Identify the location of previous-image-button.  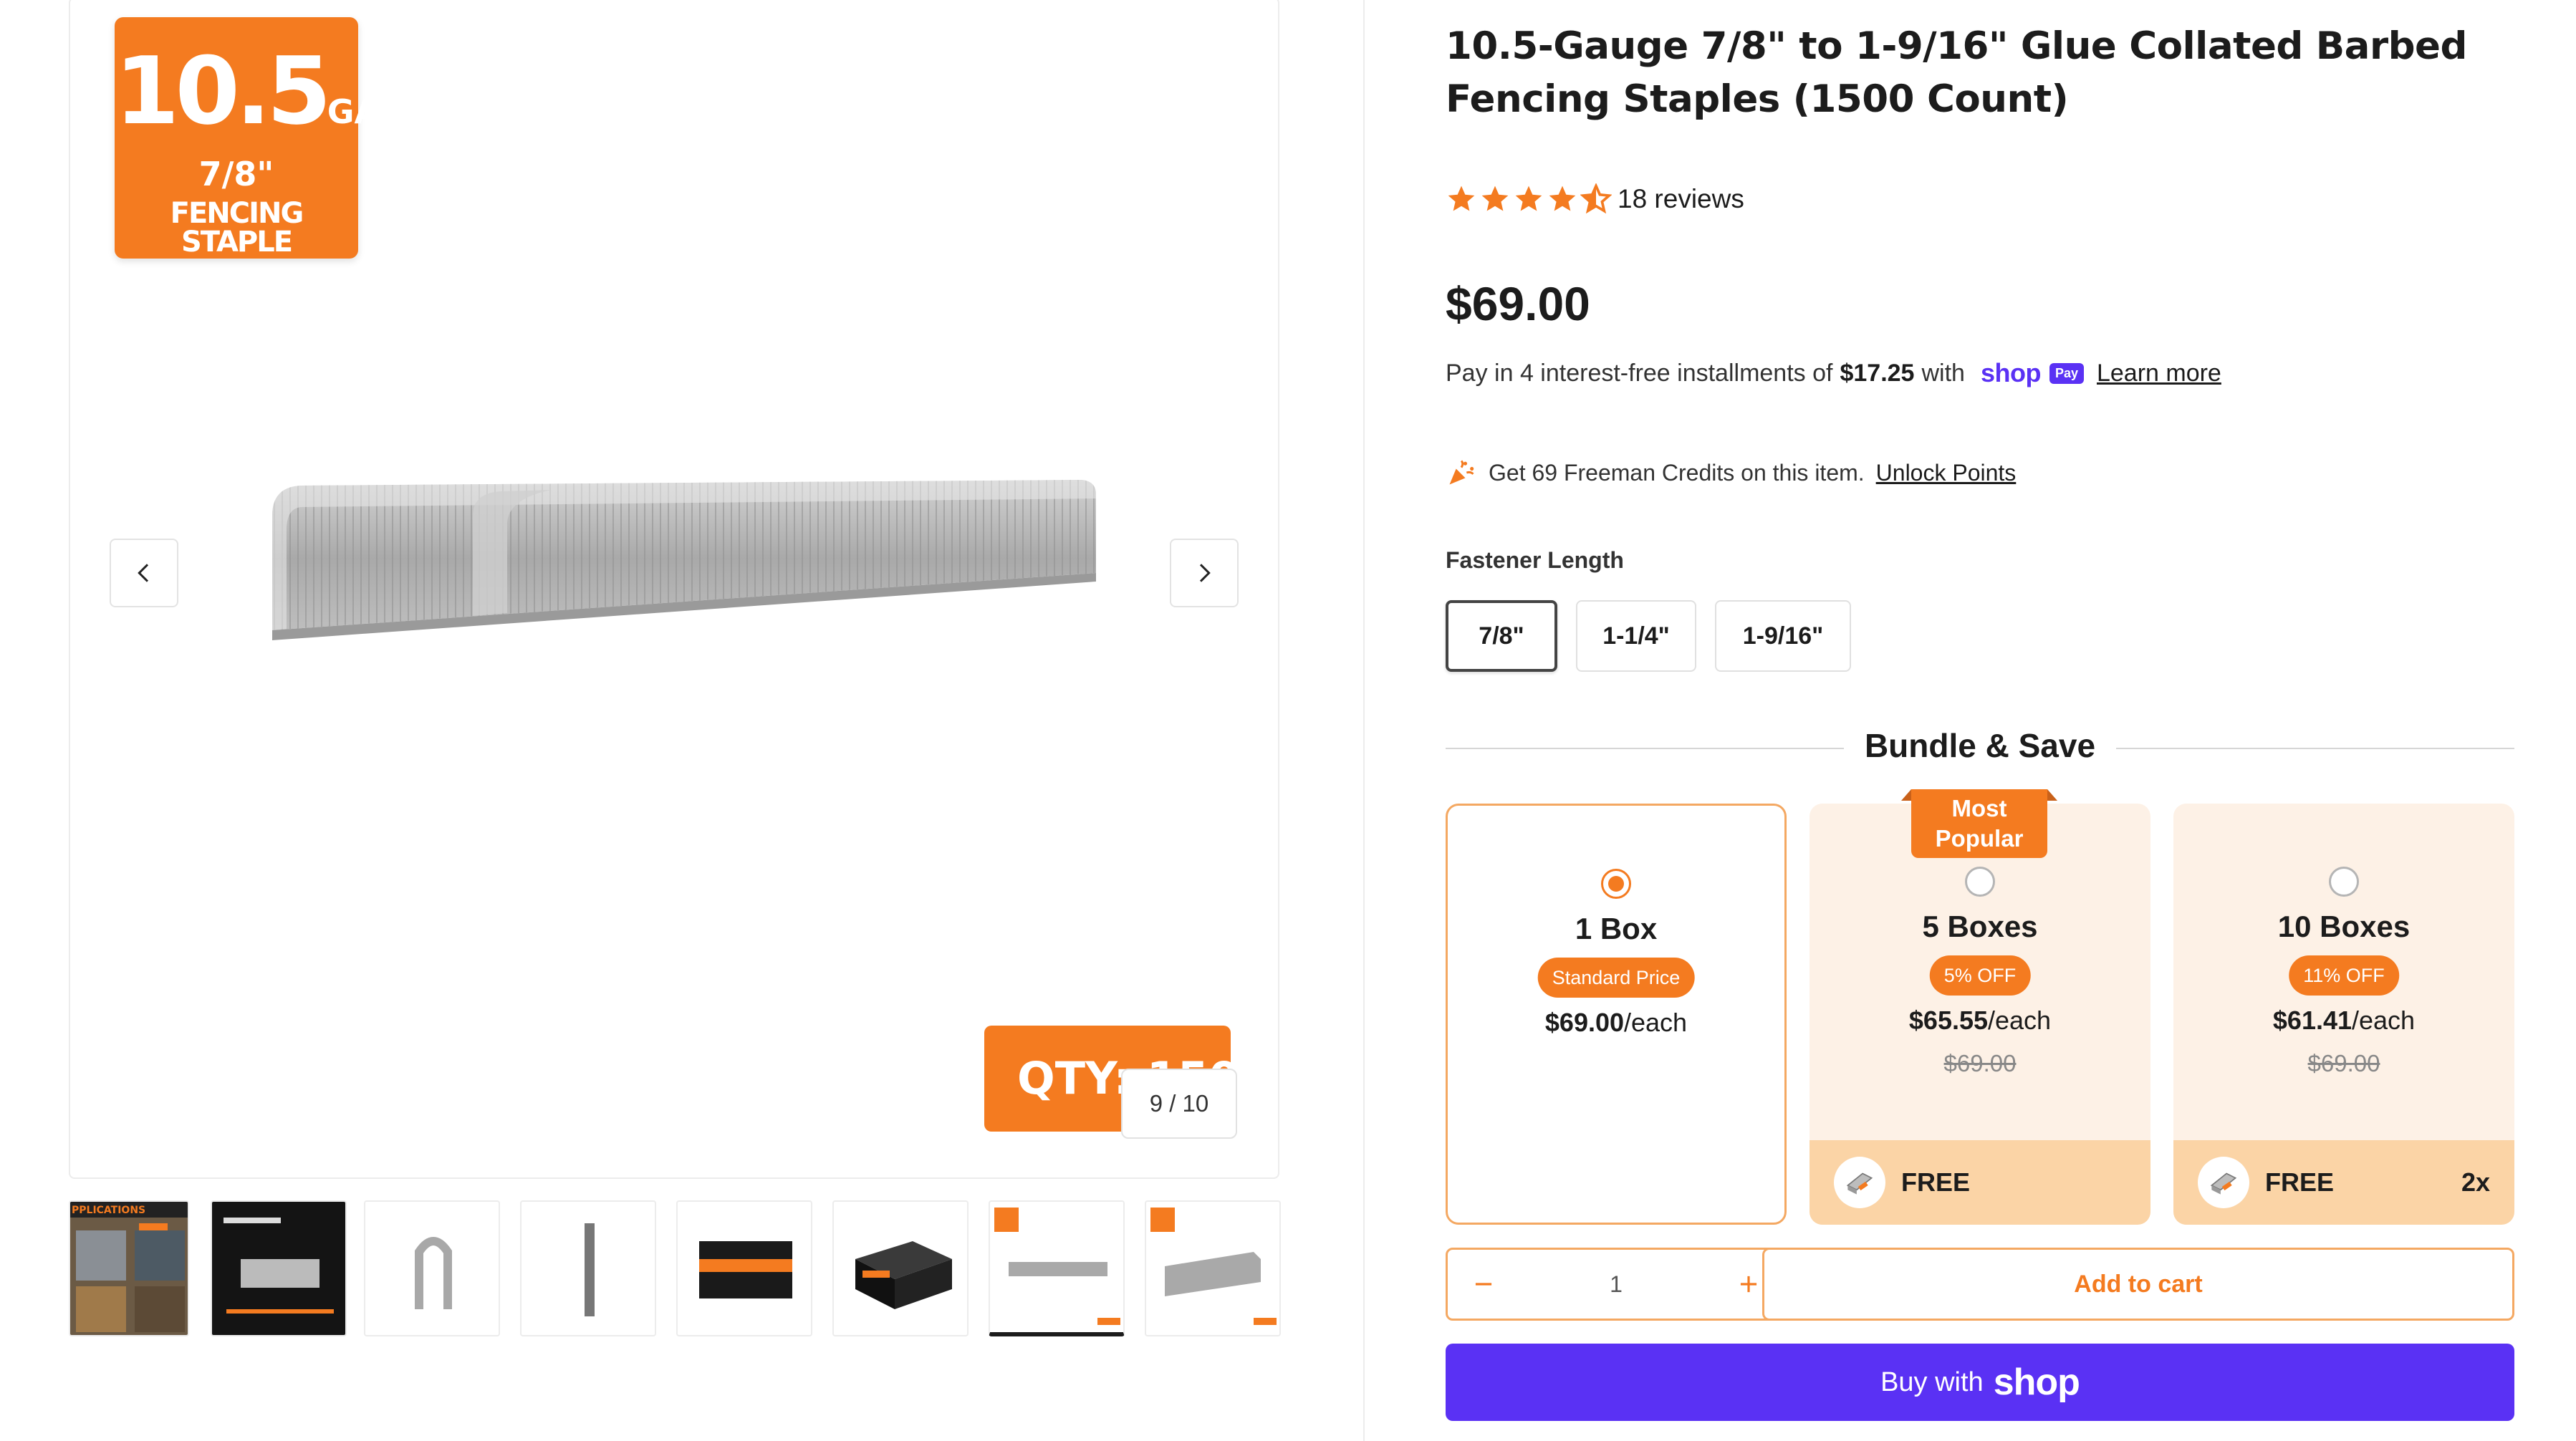
(144, 573).